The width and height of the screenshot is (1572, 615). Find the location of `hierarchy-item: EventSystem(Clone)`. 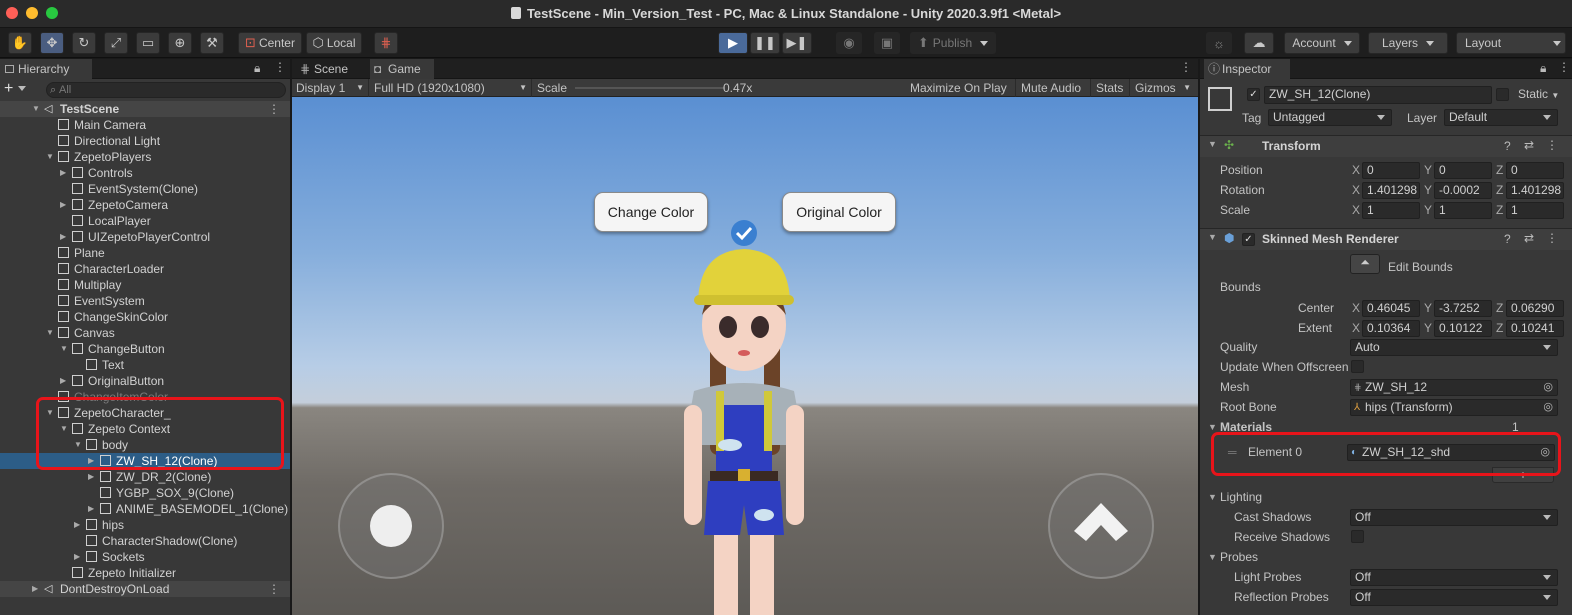

hierarchy-item: EventSystem(Clone) is located at coordinates (145, 189).